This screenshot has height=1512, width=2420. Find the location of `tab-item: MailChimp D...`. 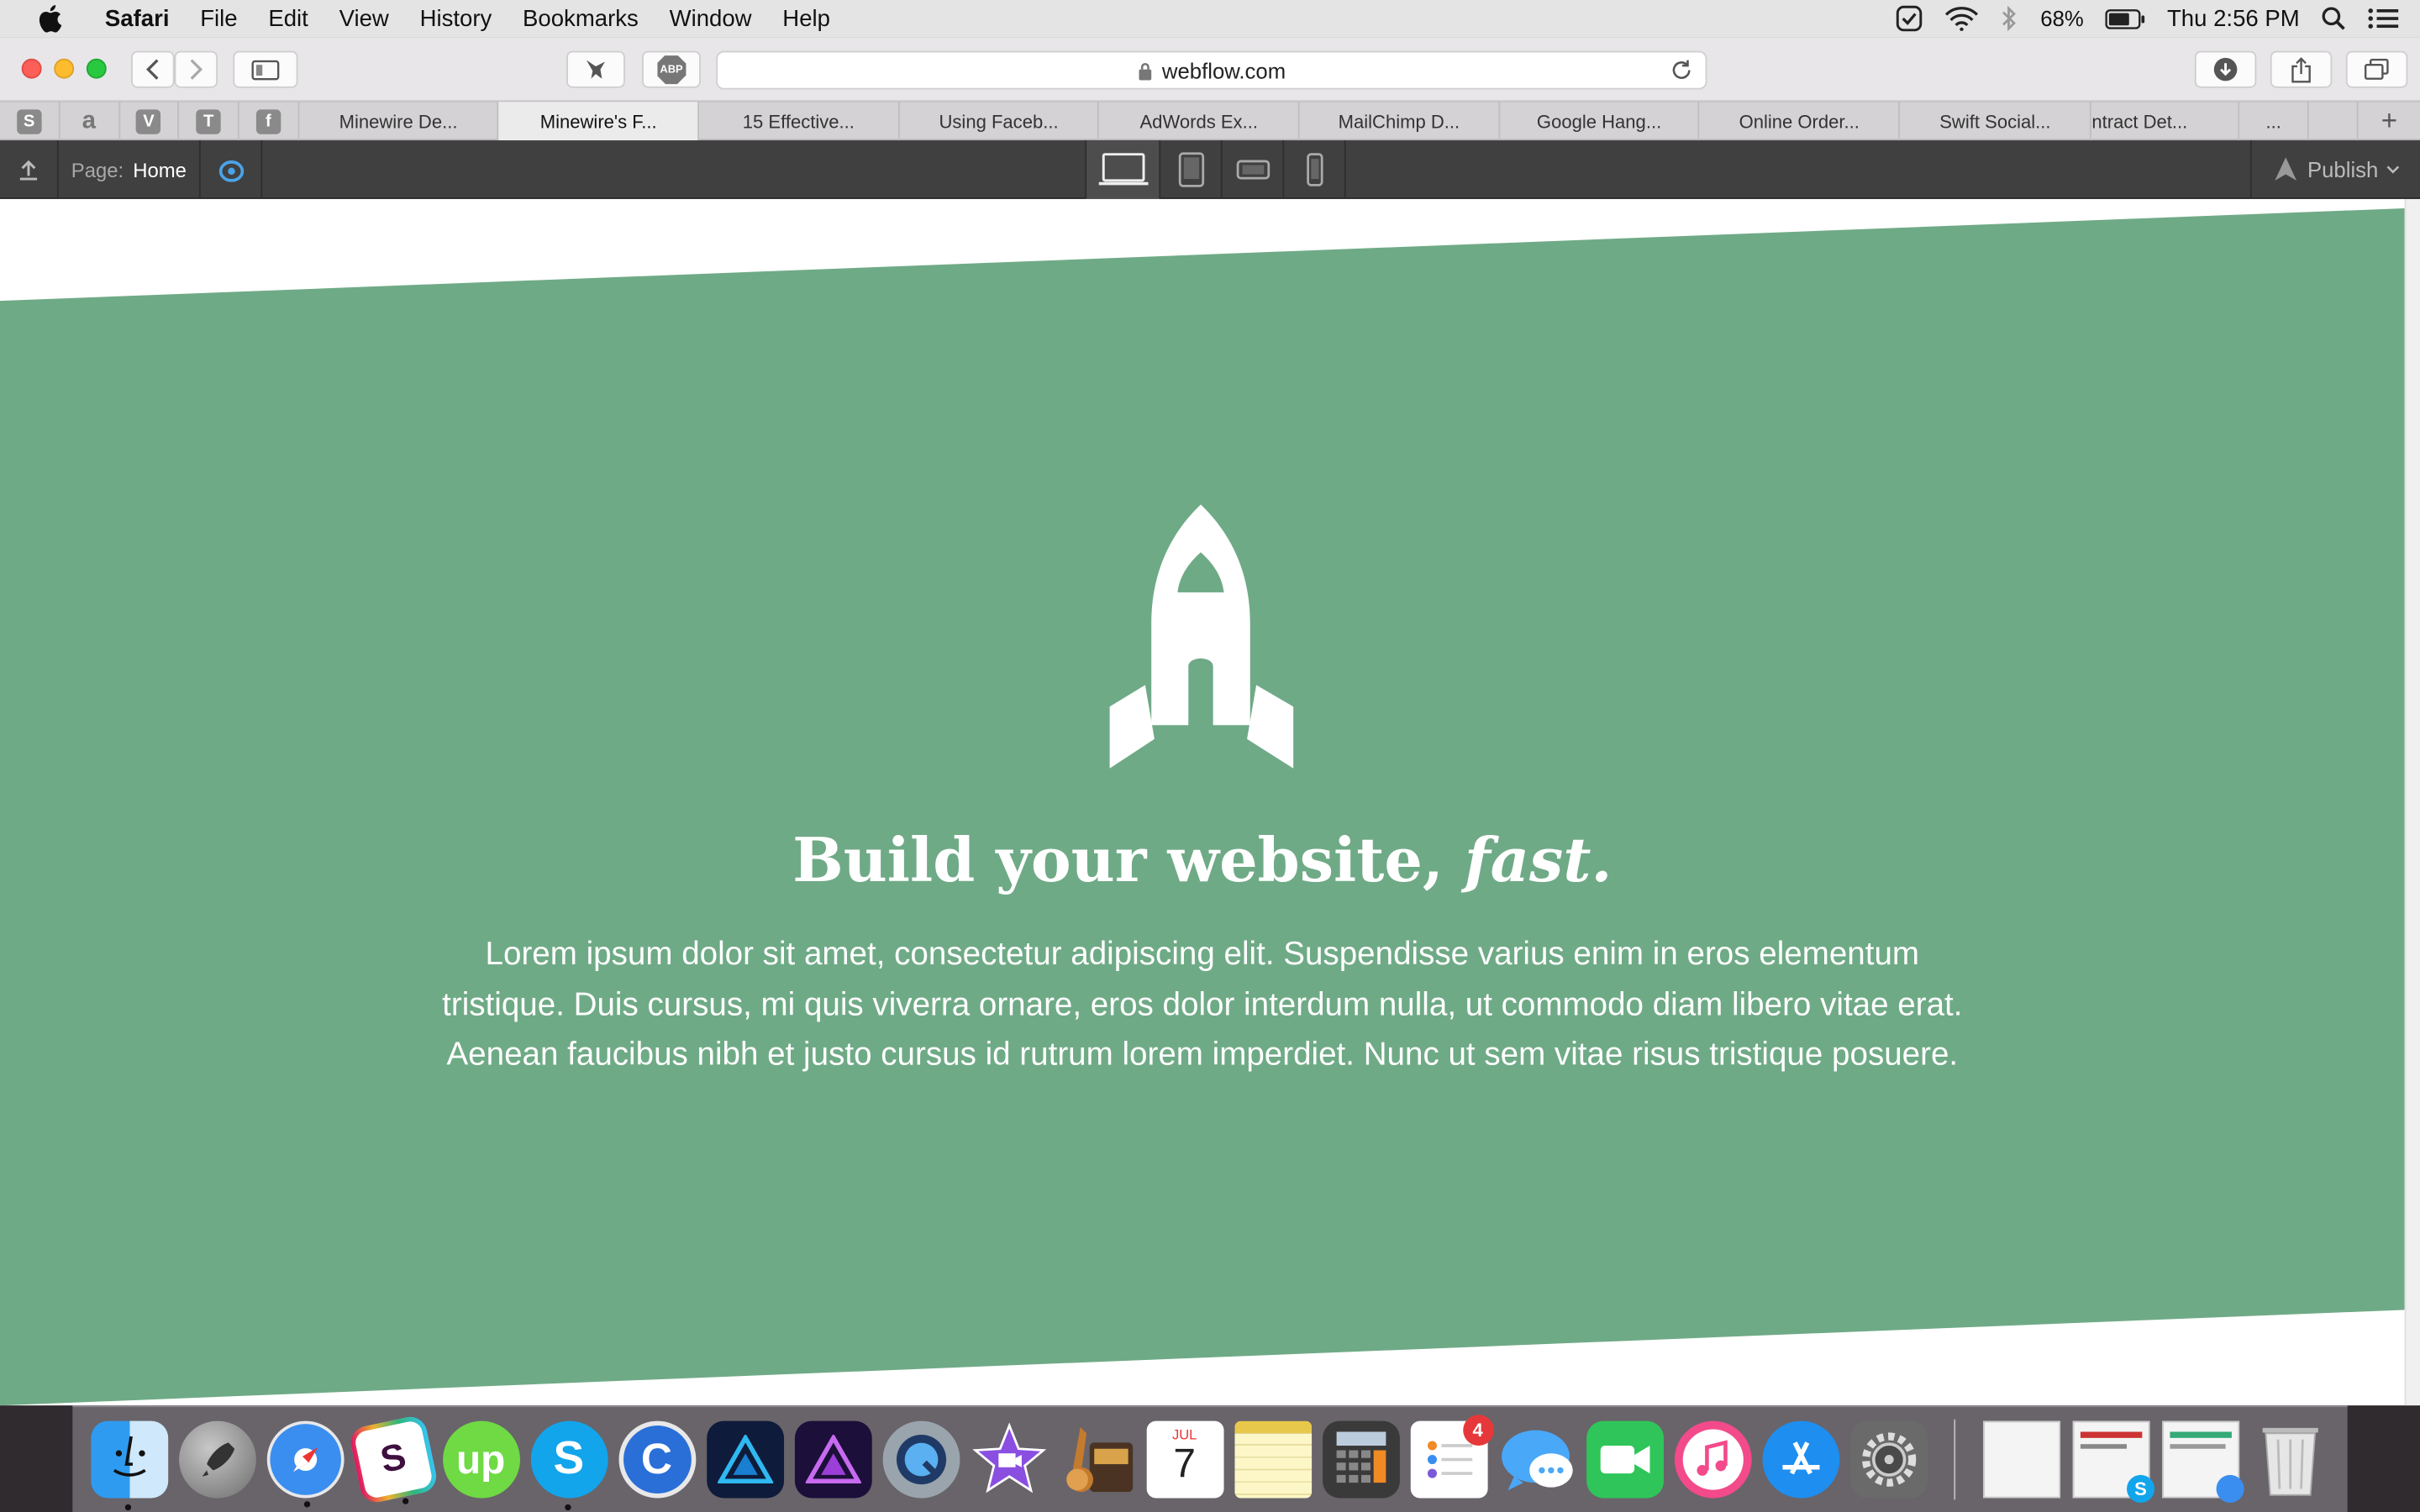

tab-item: MailChimp D... is located at coordinates (1400, 121).